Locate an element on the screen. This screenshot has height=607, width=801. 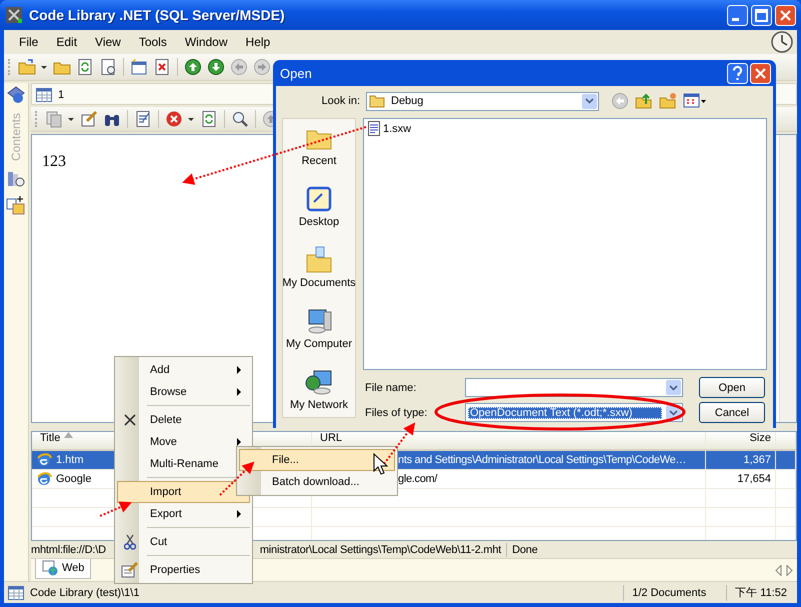
up-folder-icon is located at coordinates (644, 101).